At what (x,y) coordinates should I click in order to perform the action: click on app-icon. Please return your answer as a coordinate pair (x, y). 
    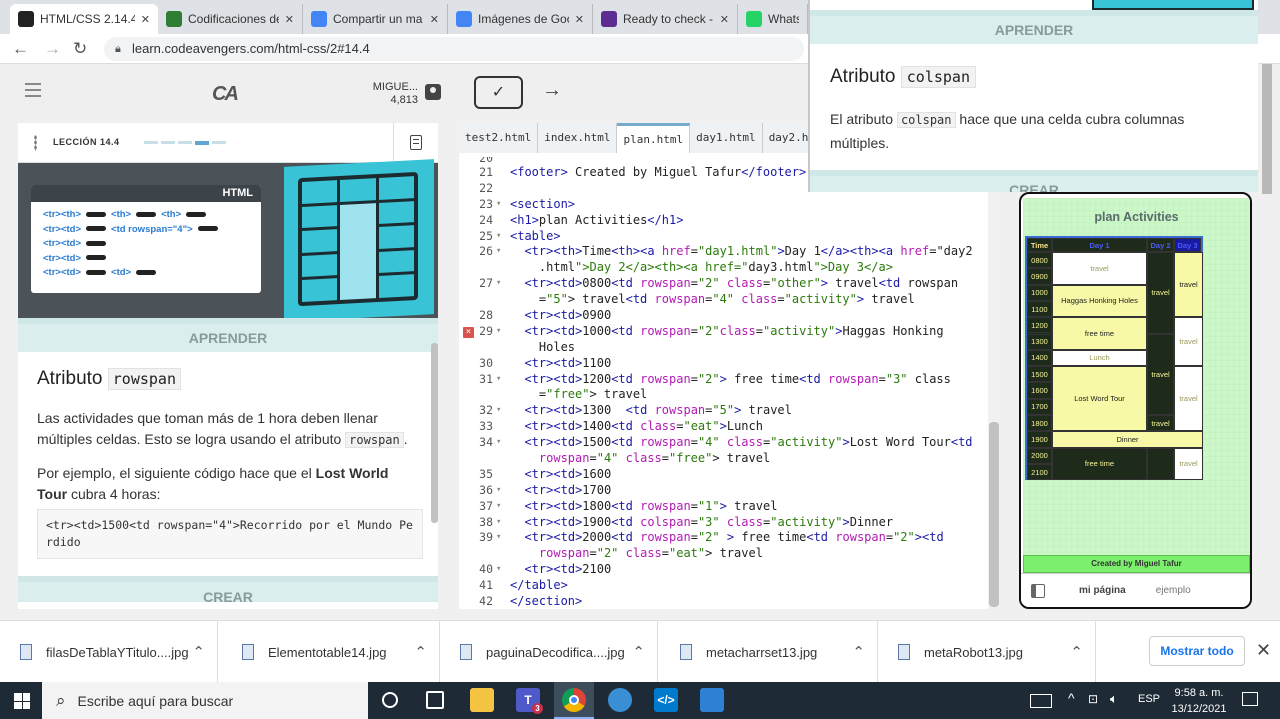
    Looking at the image, I should click on (620, 700).